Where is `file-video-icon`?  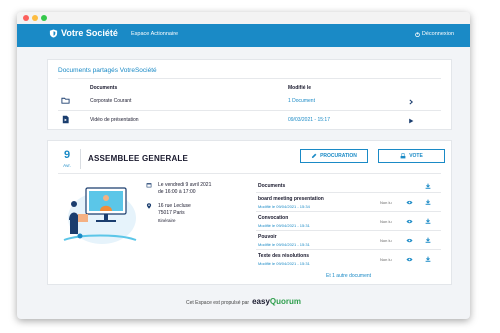 file-video-icon is located at coordinates (65, 119).